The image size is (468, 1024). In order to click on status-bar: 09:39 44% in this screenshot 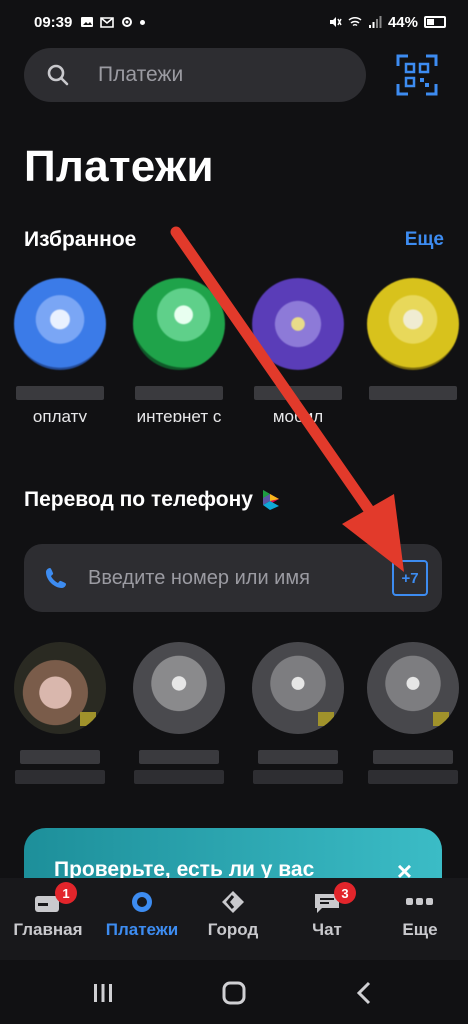, I will do `click(234, 22)`.